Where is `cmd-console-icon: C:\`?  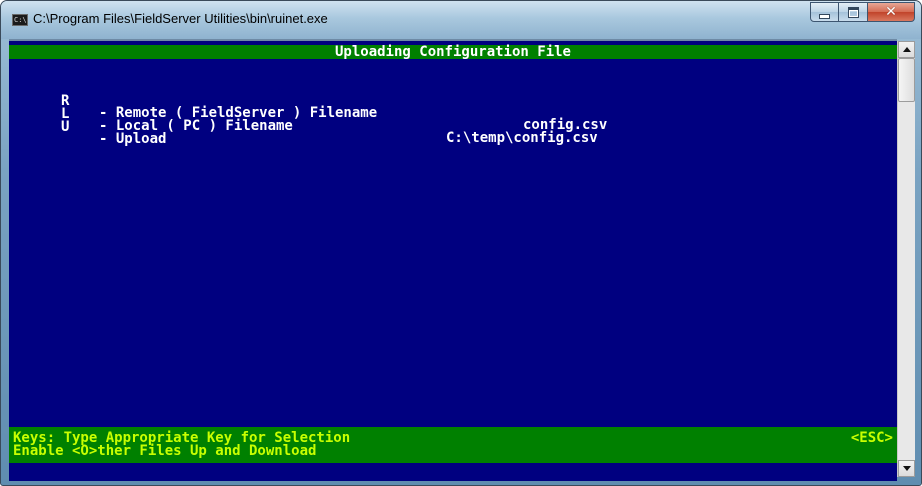
cmd-console-icon: C:\ is located at coordinates (20, 20).